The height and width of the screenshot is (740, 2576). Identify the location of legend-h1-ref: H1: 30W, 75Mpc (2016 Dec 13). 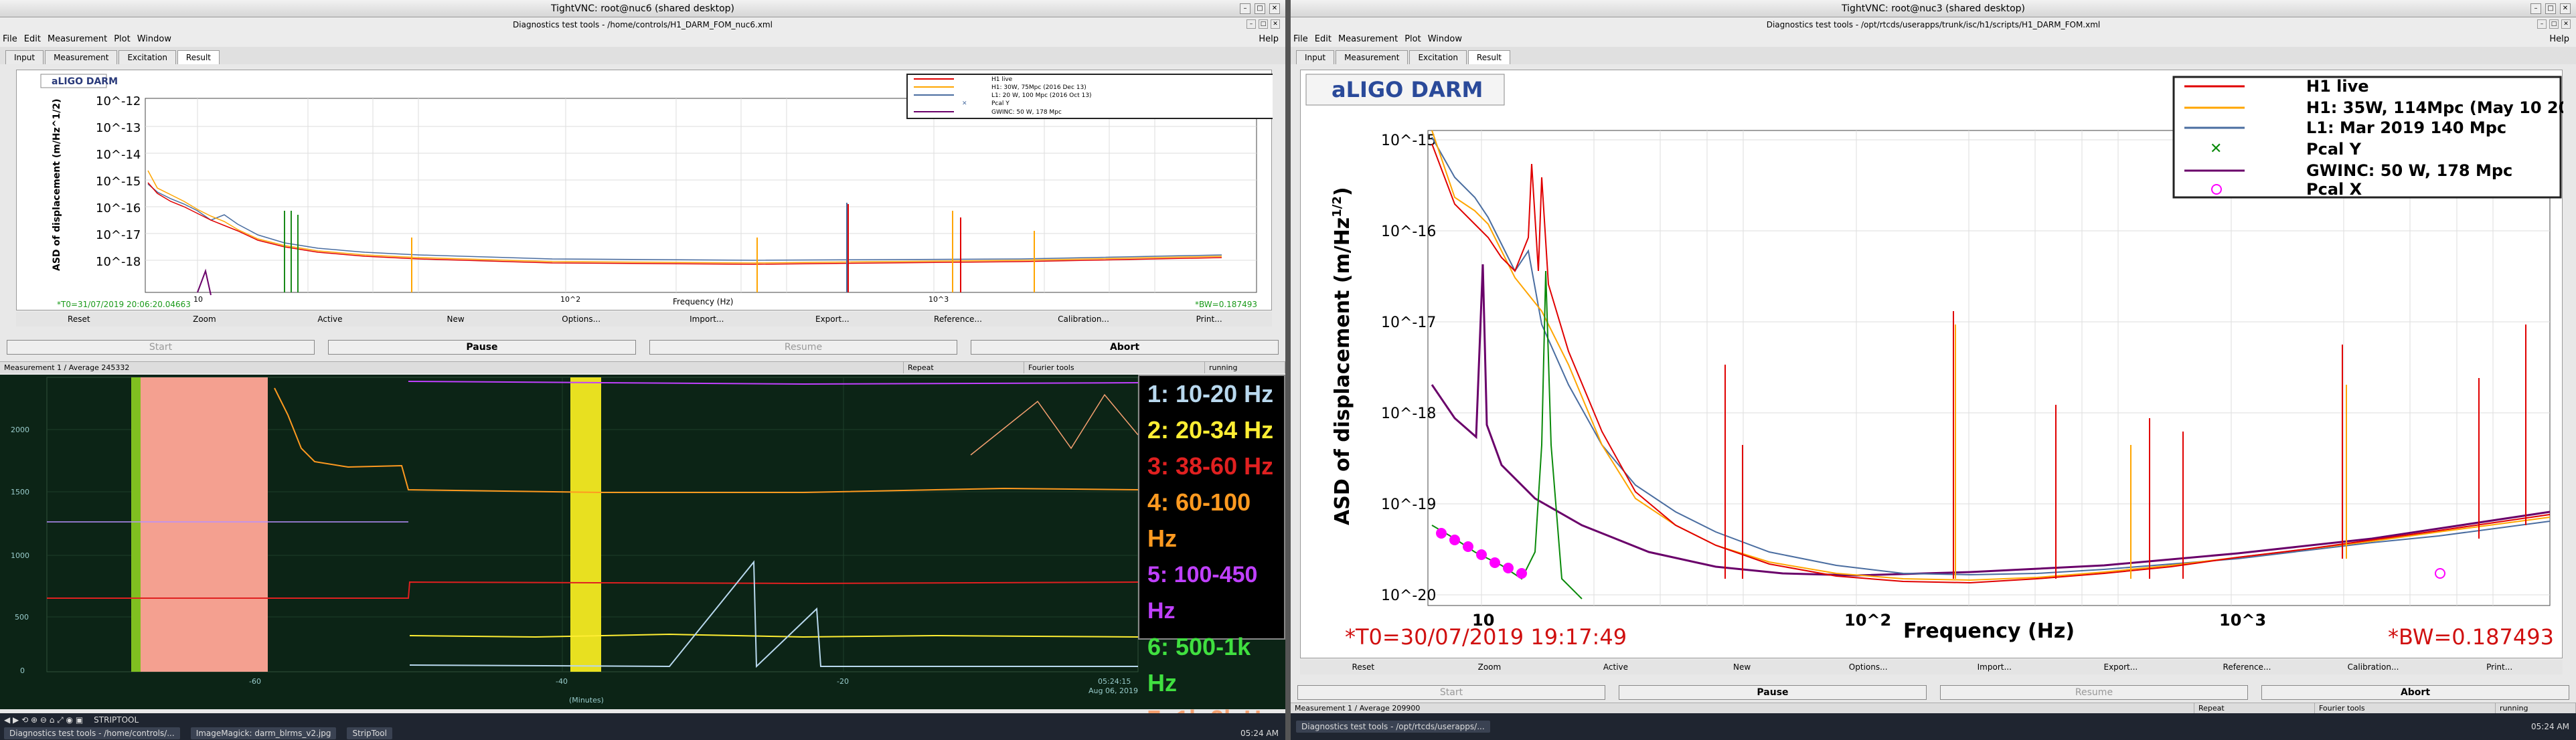
(1039, 87).